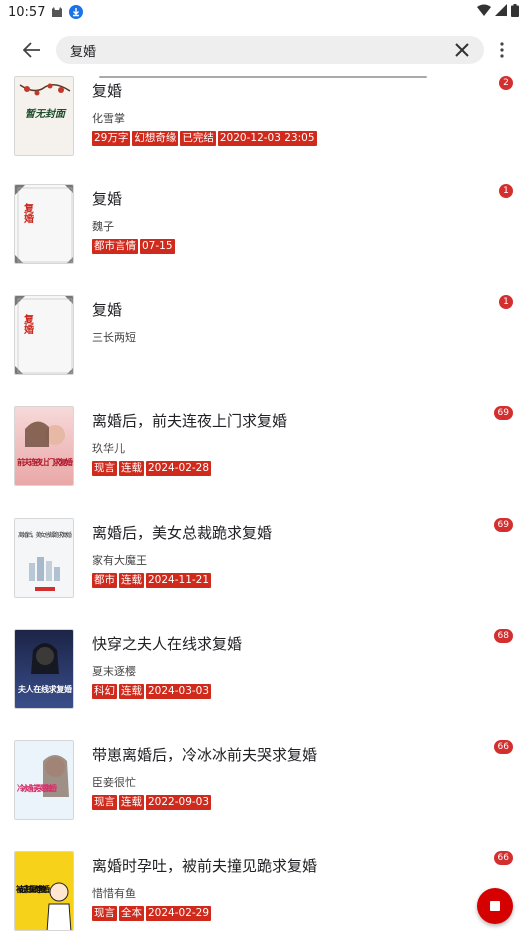  I want to click on search-box, so click(270, 50).